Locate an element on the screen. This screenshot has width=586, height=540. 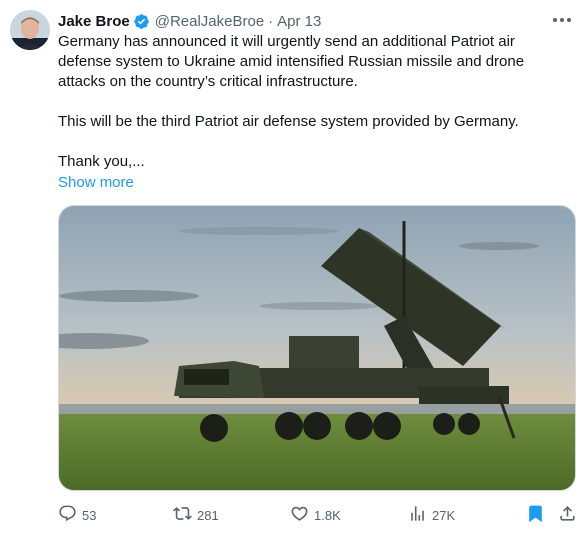
repost-button: 281 is located at coordinates (196, 515).